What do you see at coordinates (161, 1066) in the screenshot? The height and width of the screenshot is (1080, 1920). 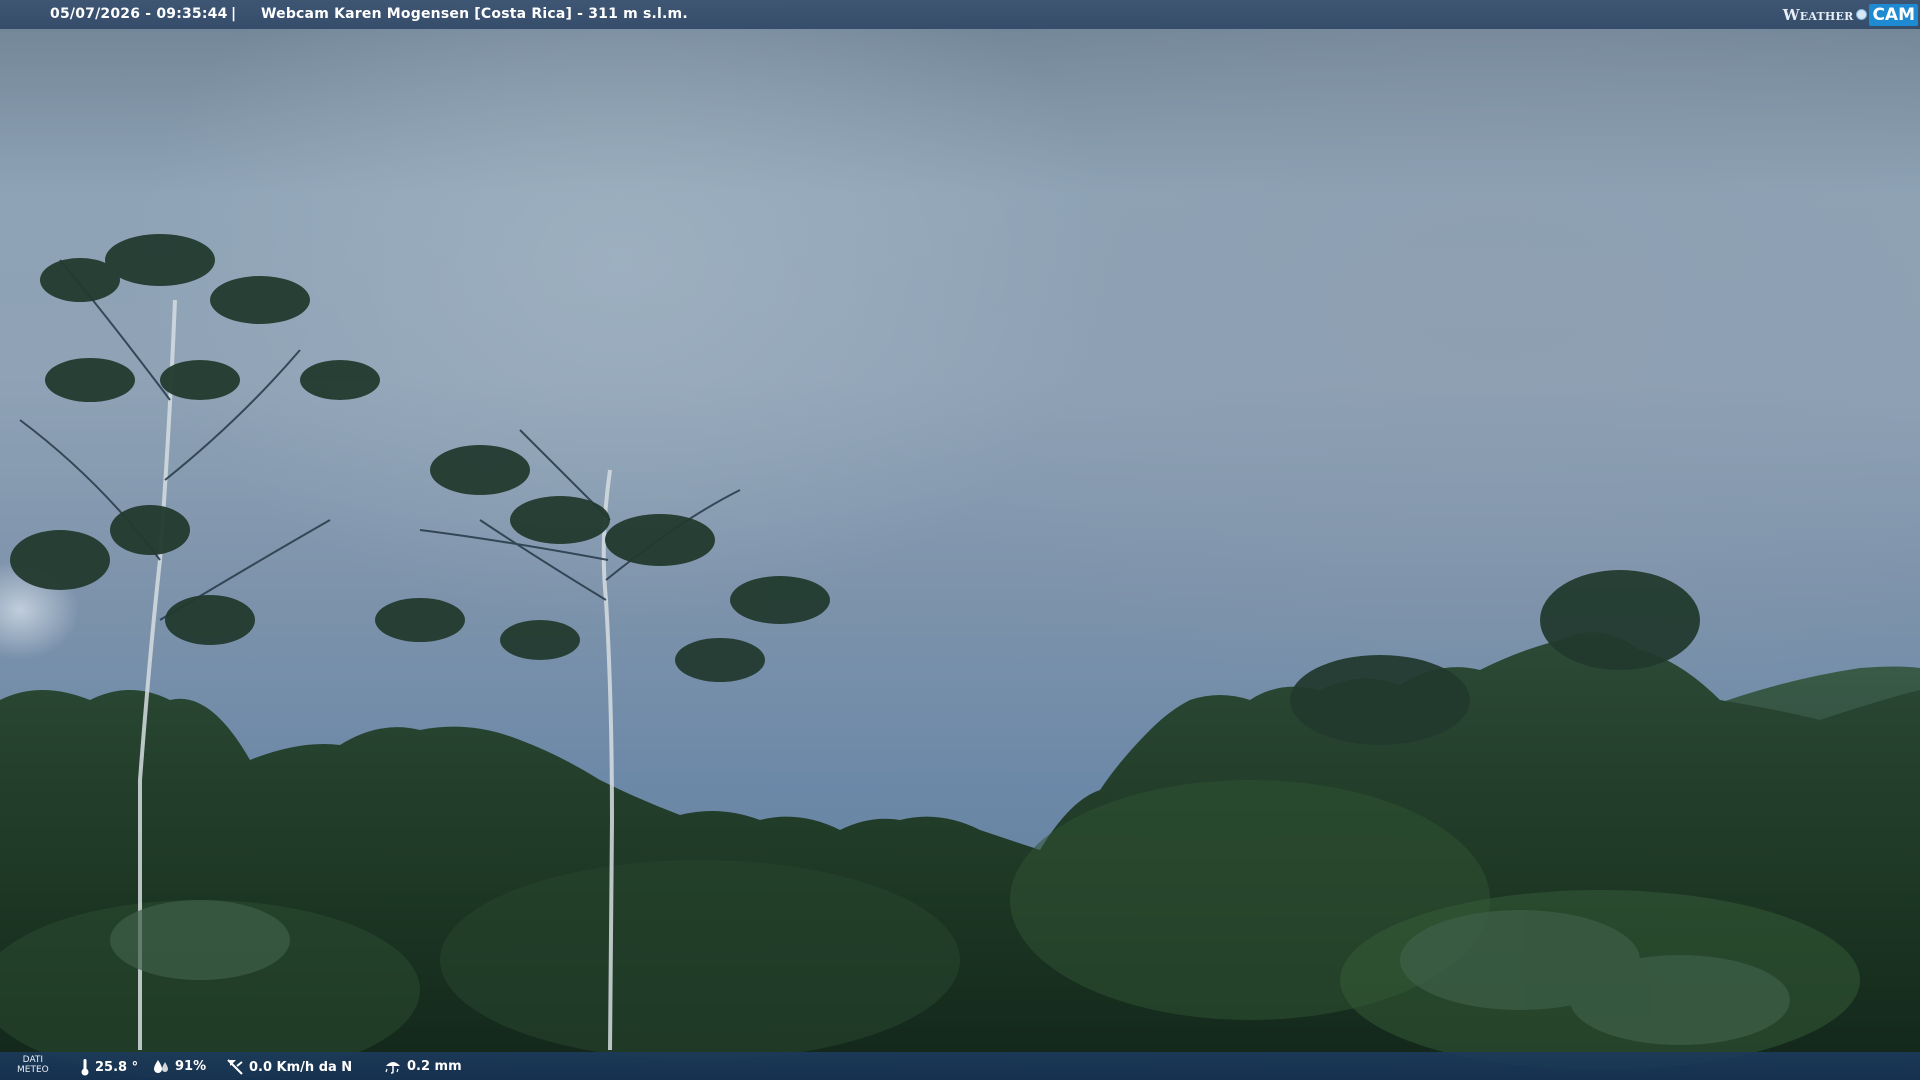 I see `humidity-drops-icon` at bounding box center [161, 1066].